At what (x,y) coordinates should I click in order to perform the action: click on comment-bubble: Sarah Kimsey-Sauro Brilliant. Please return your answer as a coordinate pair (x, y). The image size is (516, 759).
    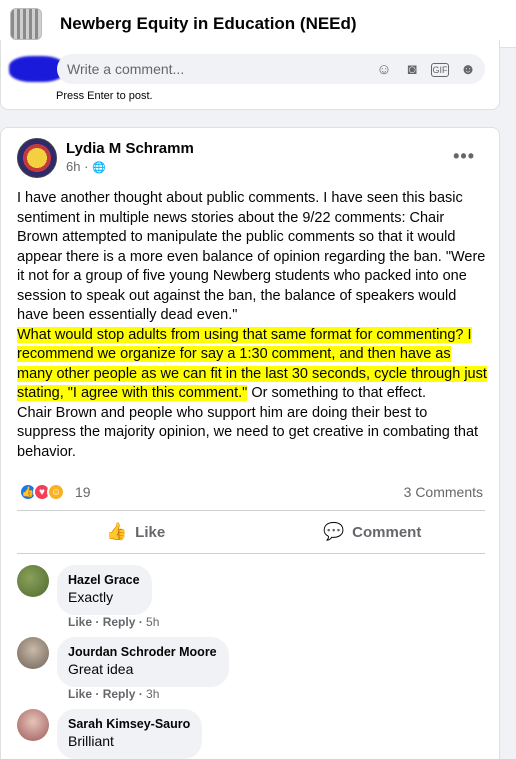
    Looking at the image, I should click on (130, 734).